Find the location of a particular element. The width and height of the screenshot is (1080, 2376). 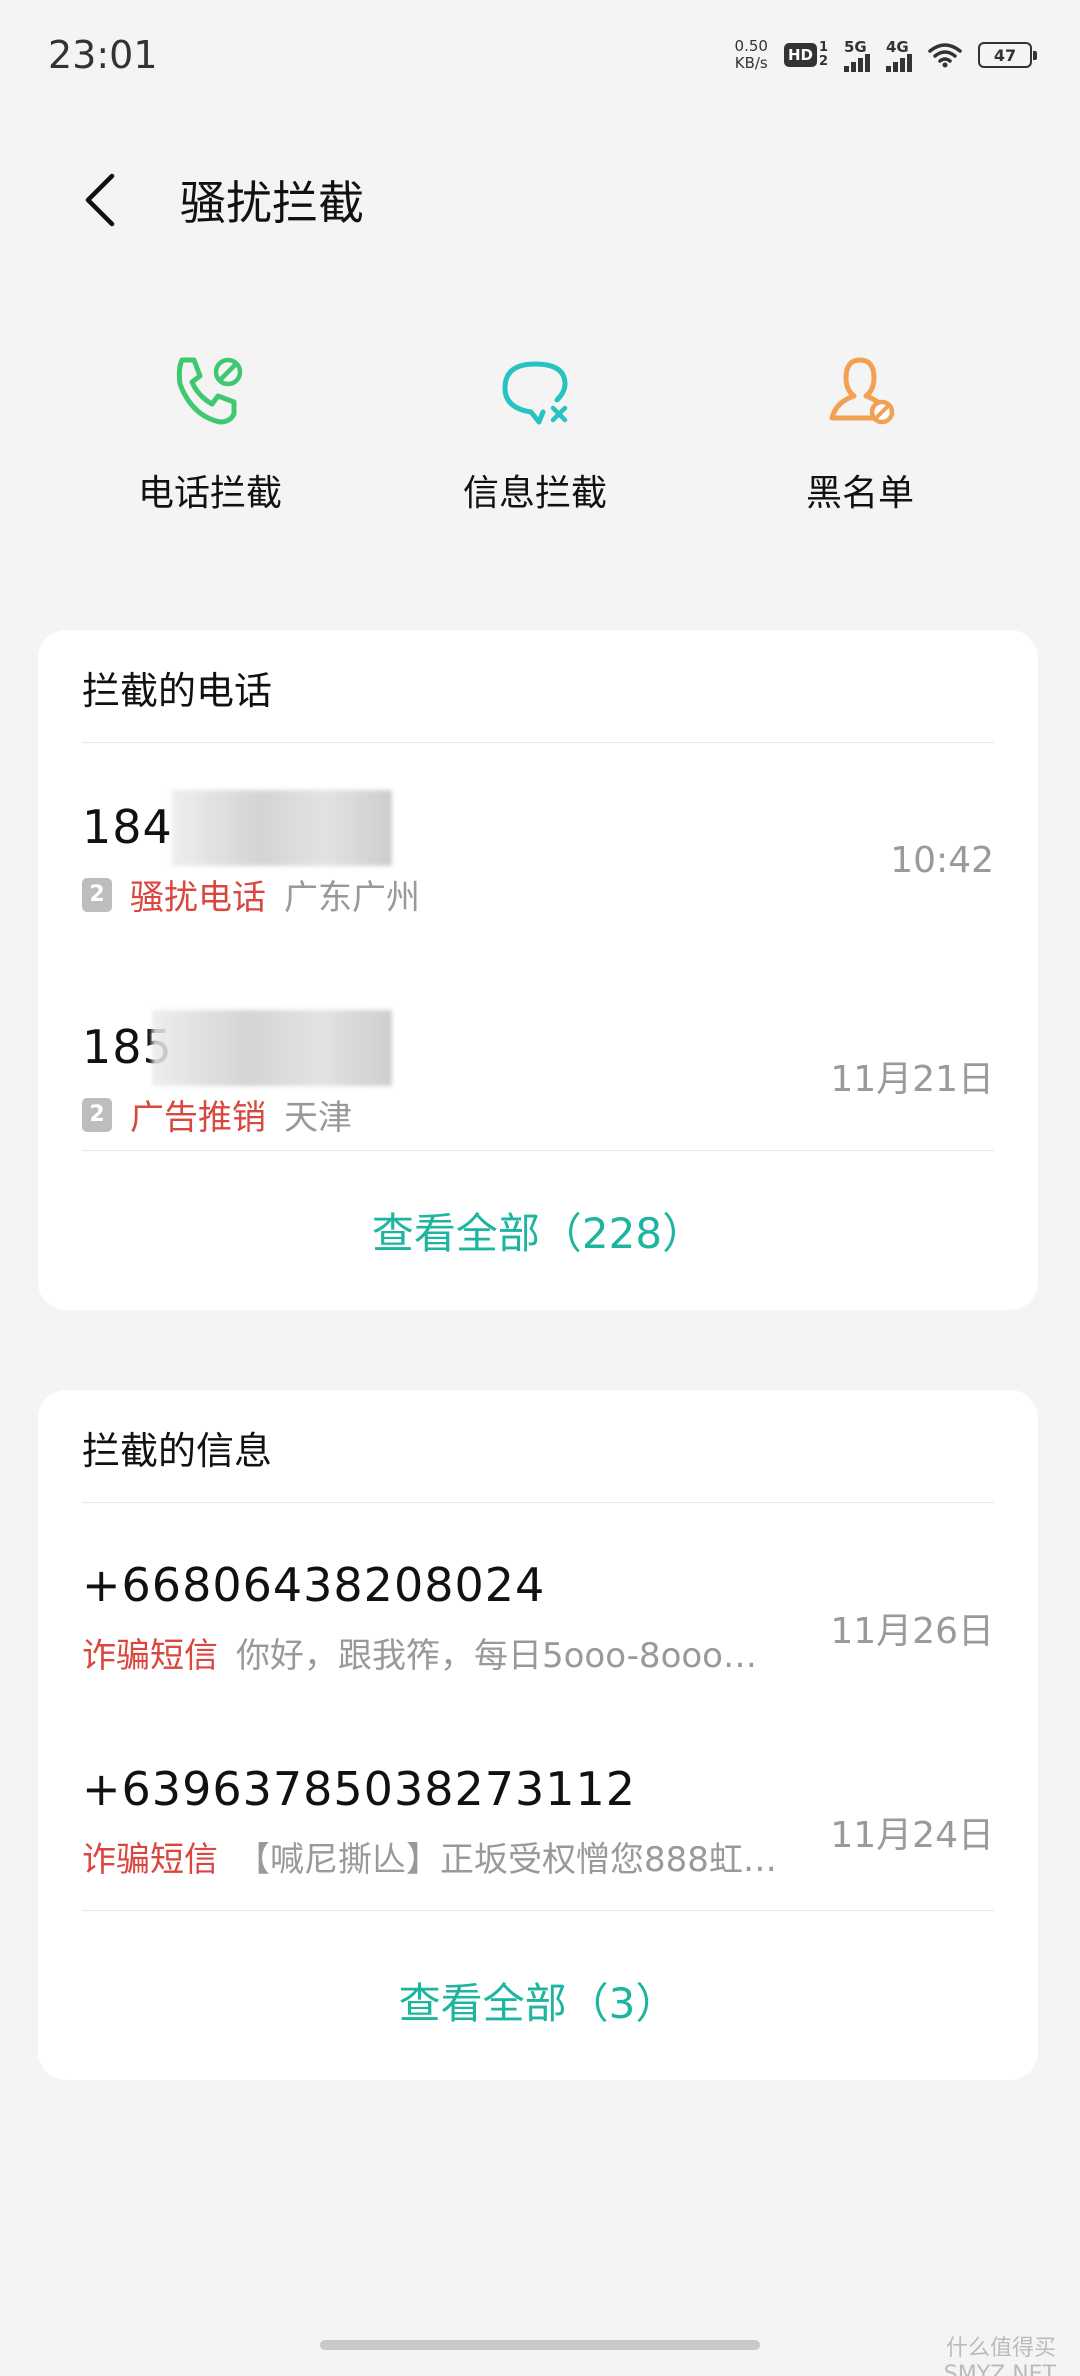

signal-4g-icon: 4G is located at coordinates (899, 55).